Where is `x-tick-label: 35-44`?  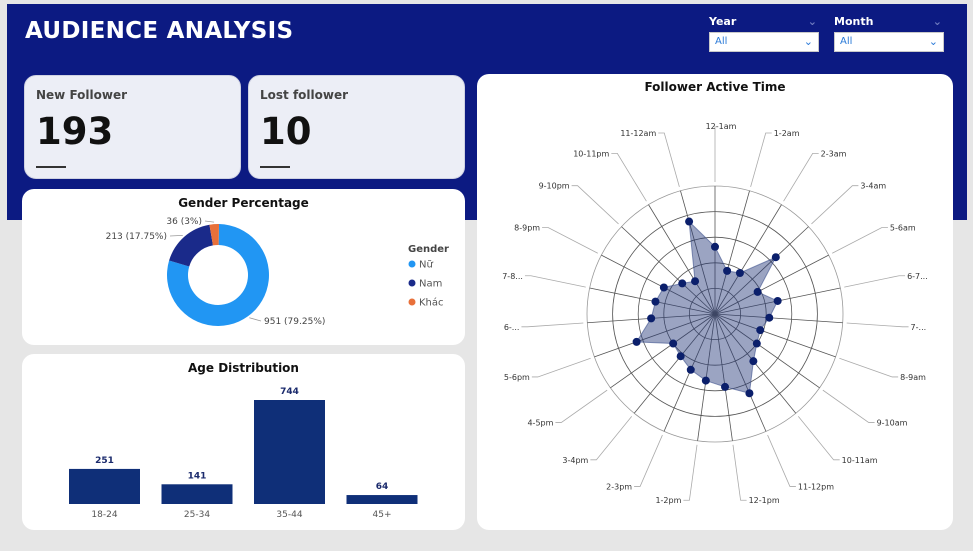
x-tick-label: 35-44 is located at coordinates (289, 515).